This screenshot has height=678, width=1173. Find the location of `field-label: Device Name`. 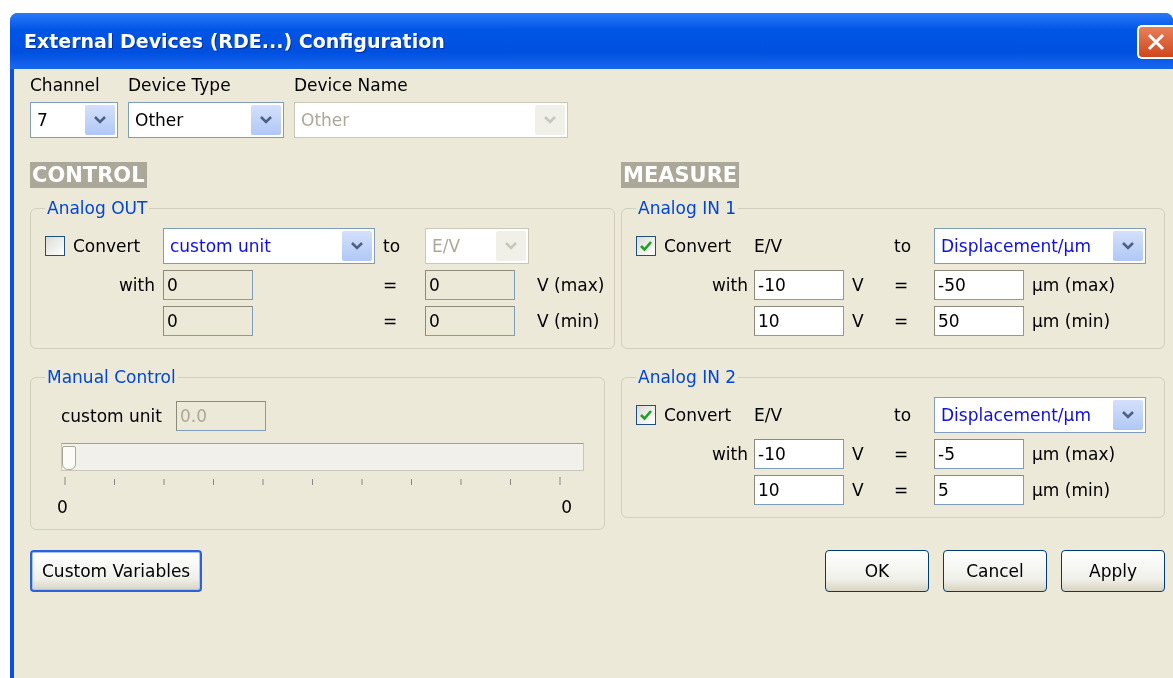

field-label: Device Name is located at coordinates (351, 85).